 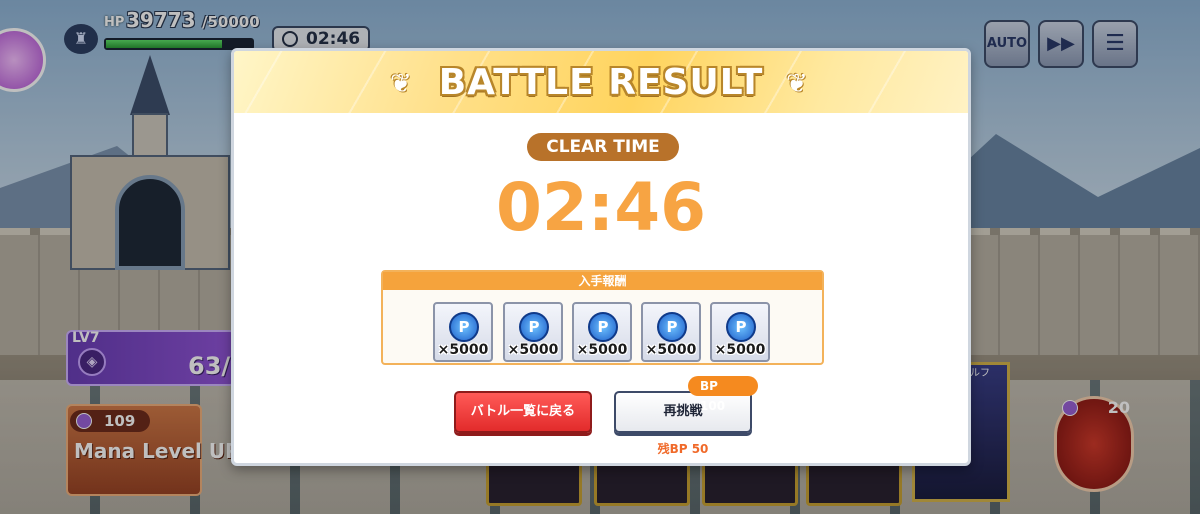 What do you see at coordinates (683, 449) in the screenshot?
I see `remaining-bp: 残BP 50` at bounding box center [683, 449].